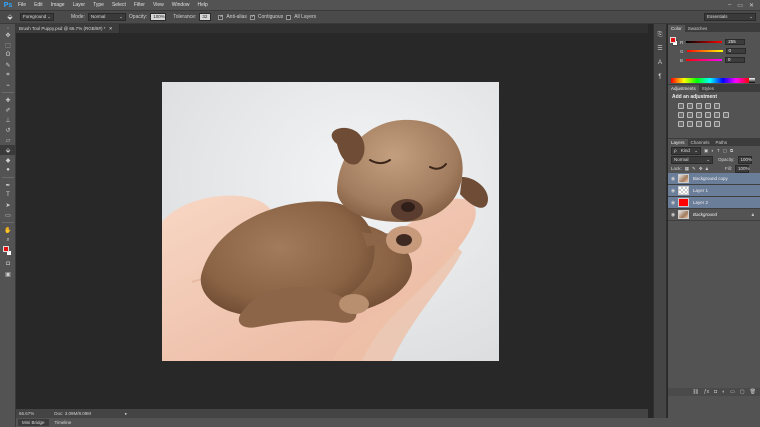 This screenshot has width=760, height=427. Describe the element at coordinates (717, 124) in the screenshot. I see `selective-color-icon` at that location.